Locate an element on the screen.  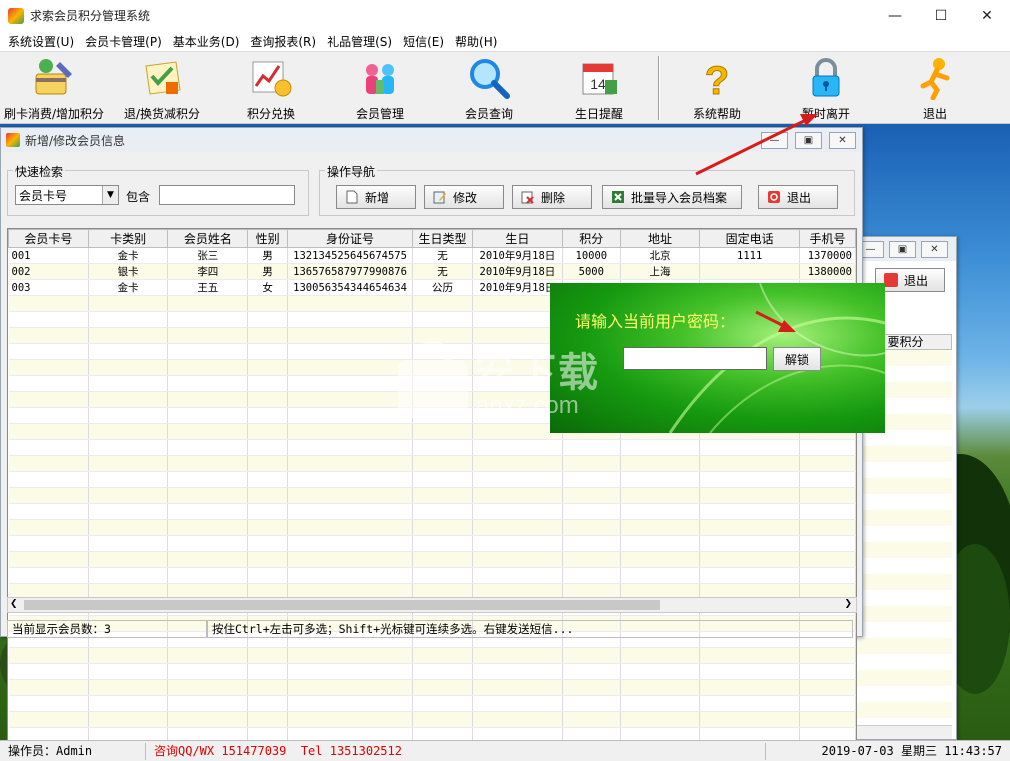
toolbar-member-management-button: 会员管理 is located at coordinates (380, 89).